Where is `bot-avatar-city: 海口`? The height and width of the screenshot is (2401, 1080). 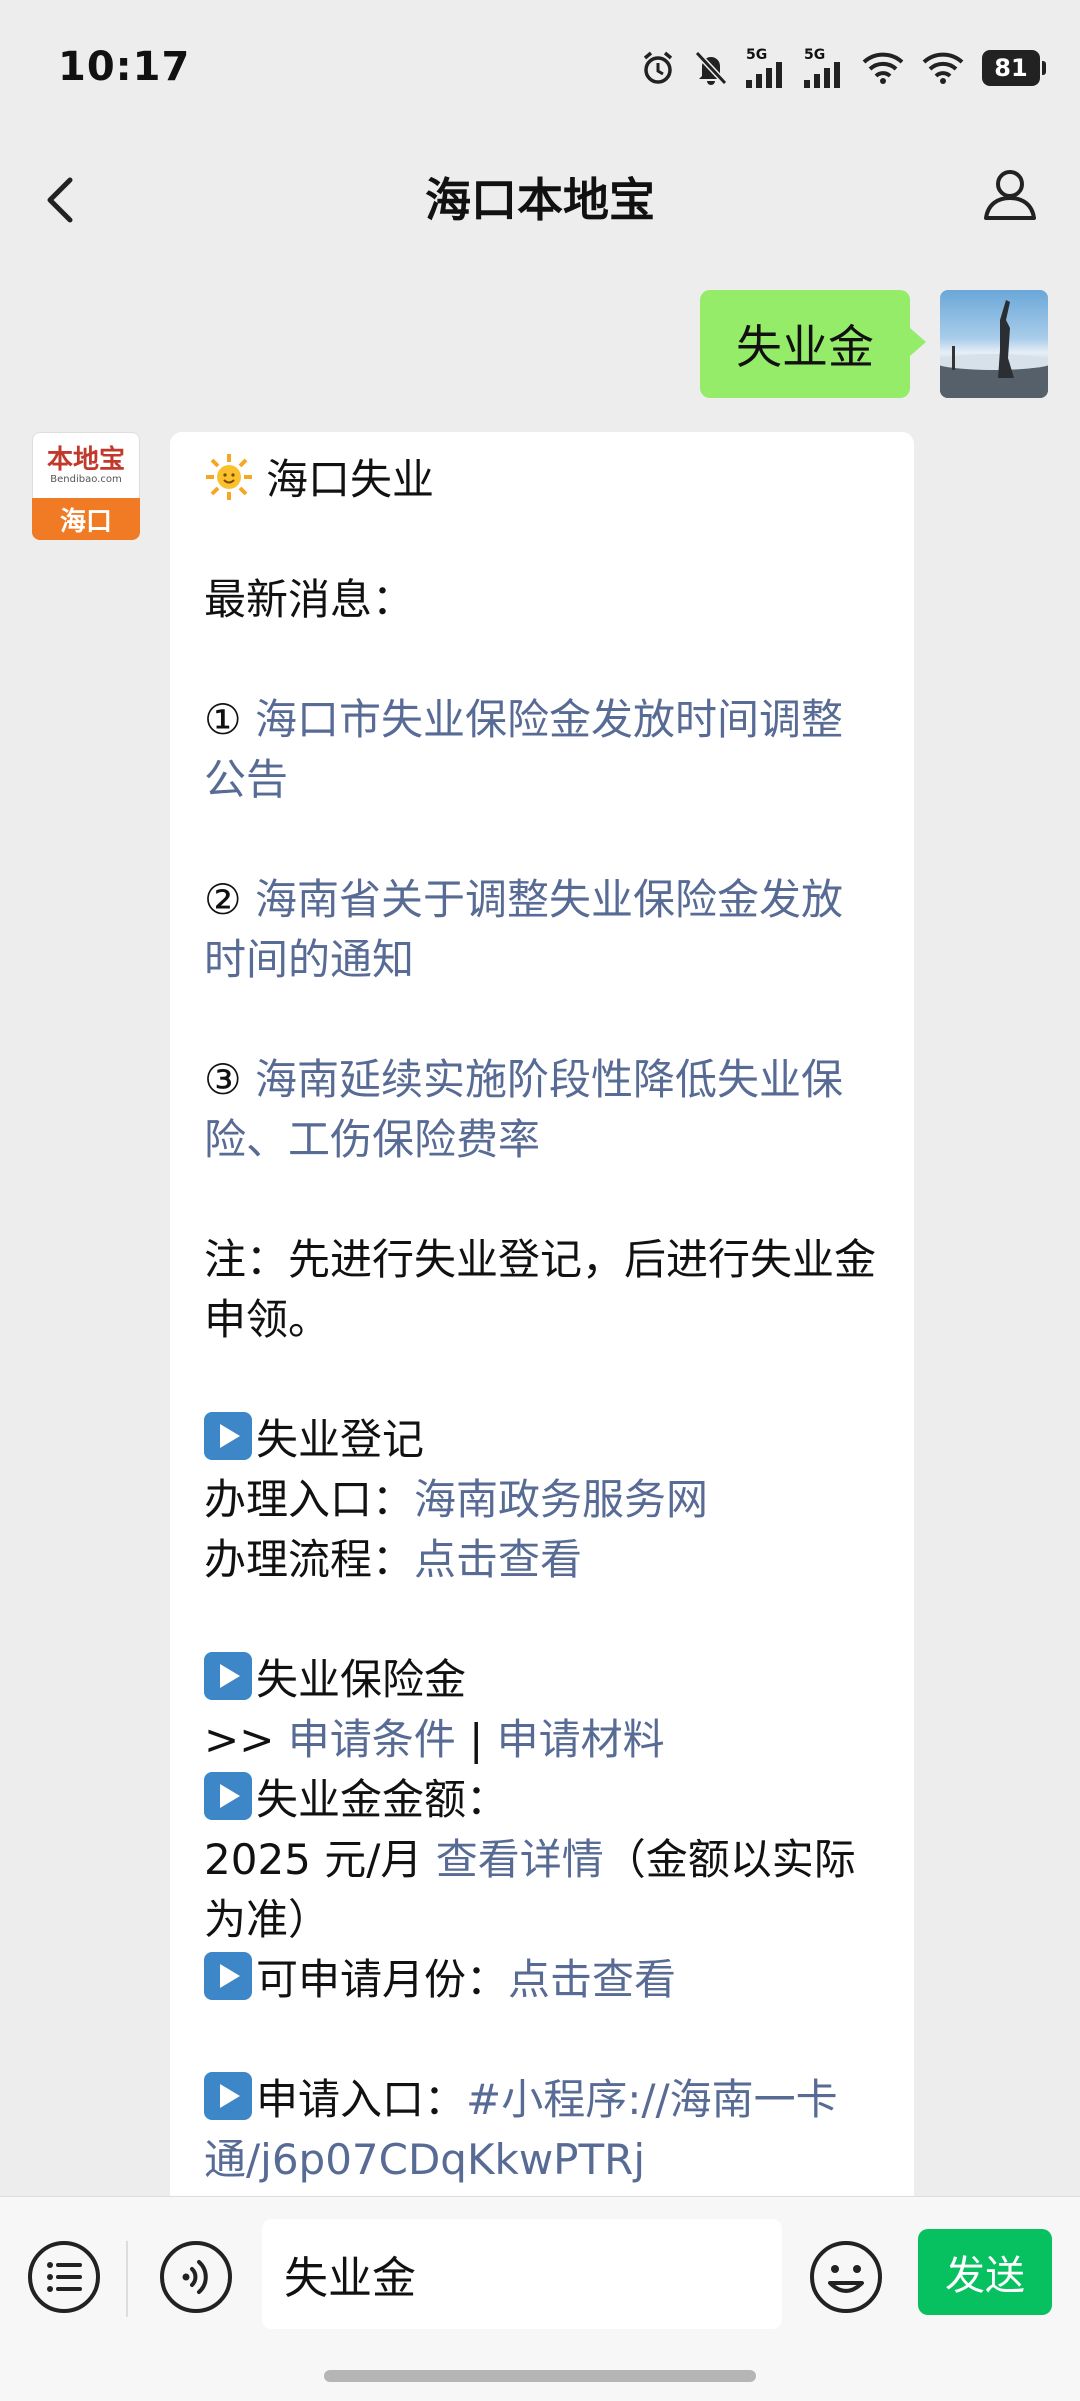
bot-avatar-city: 海口 is located at coordinates (86, 519).